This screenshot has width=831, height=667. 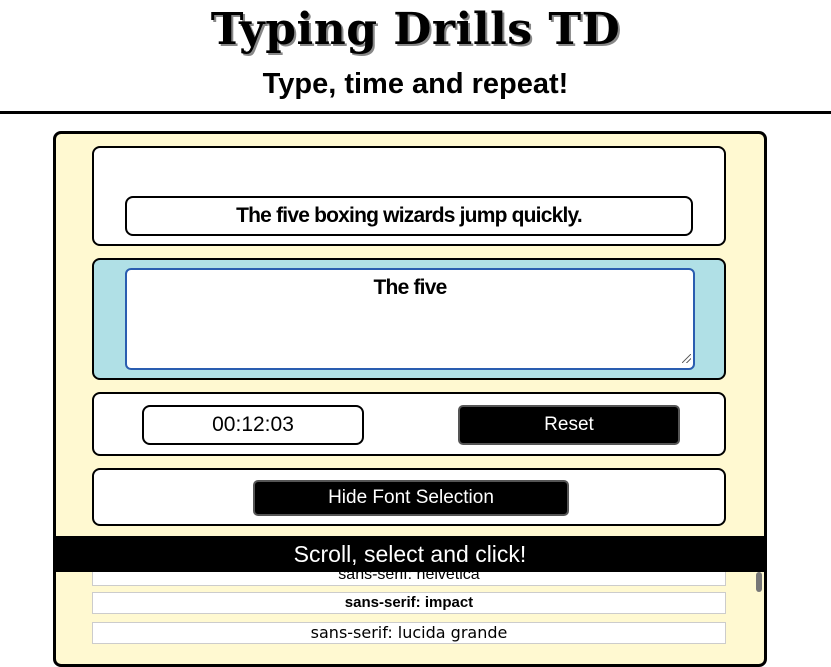 What do you see at coordinates (409, 633) in the screenshot?
I see `font-option-lucida-grande: sans-serif: lucida grande` at bounding box center [409, 633].